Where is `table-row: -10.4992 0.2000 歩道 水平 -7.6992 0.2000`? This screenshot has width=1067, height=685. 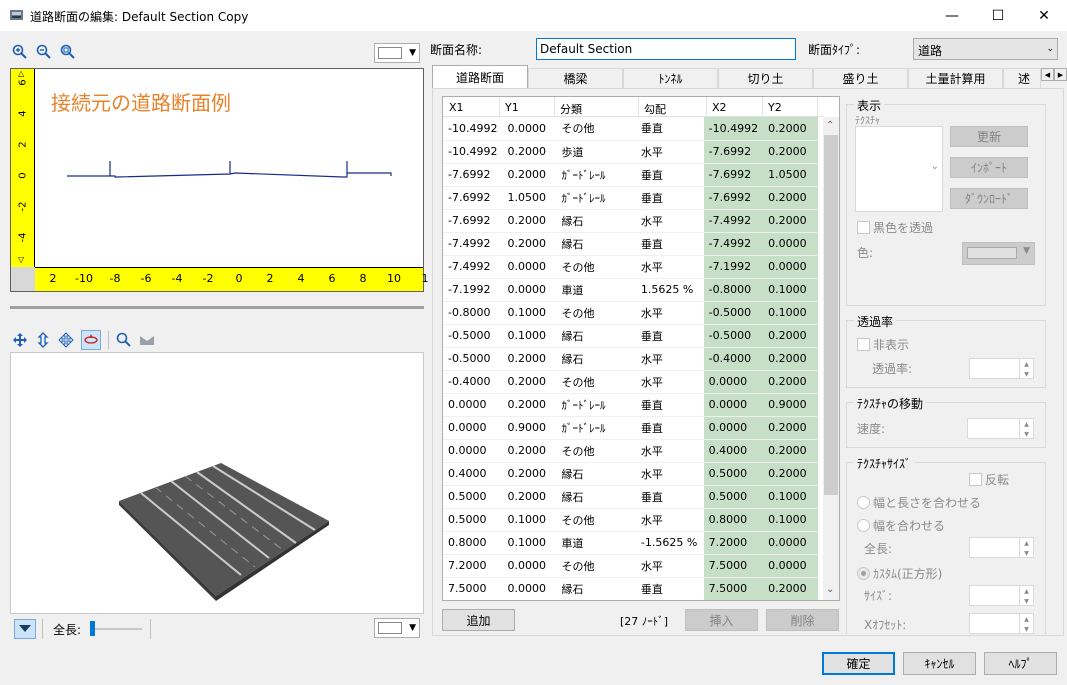
table-row: -10.4992 0.2000 歩道 水平 -7.6992 0.2000 is located at coordinates (630, 152).